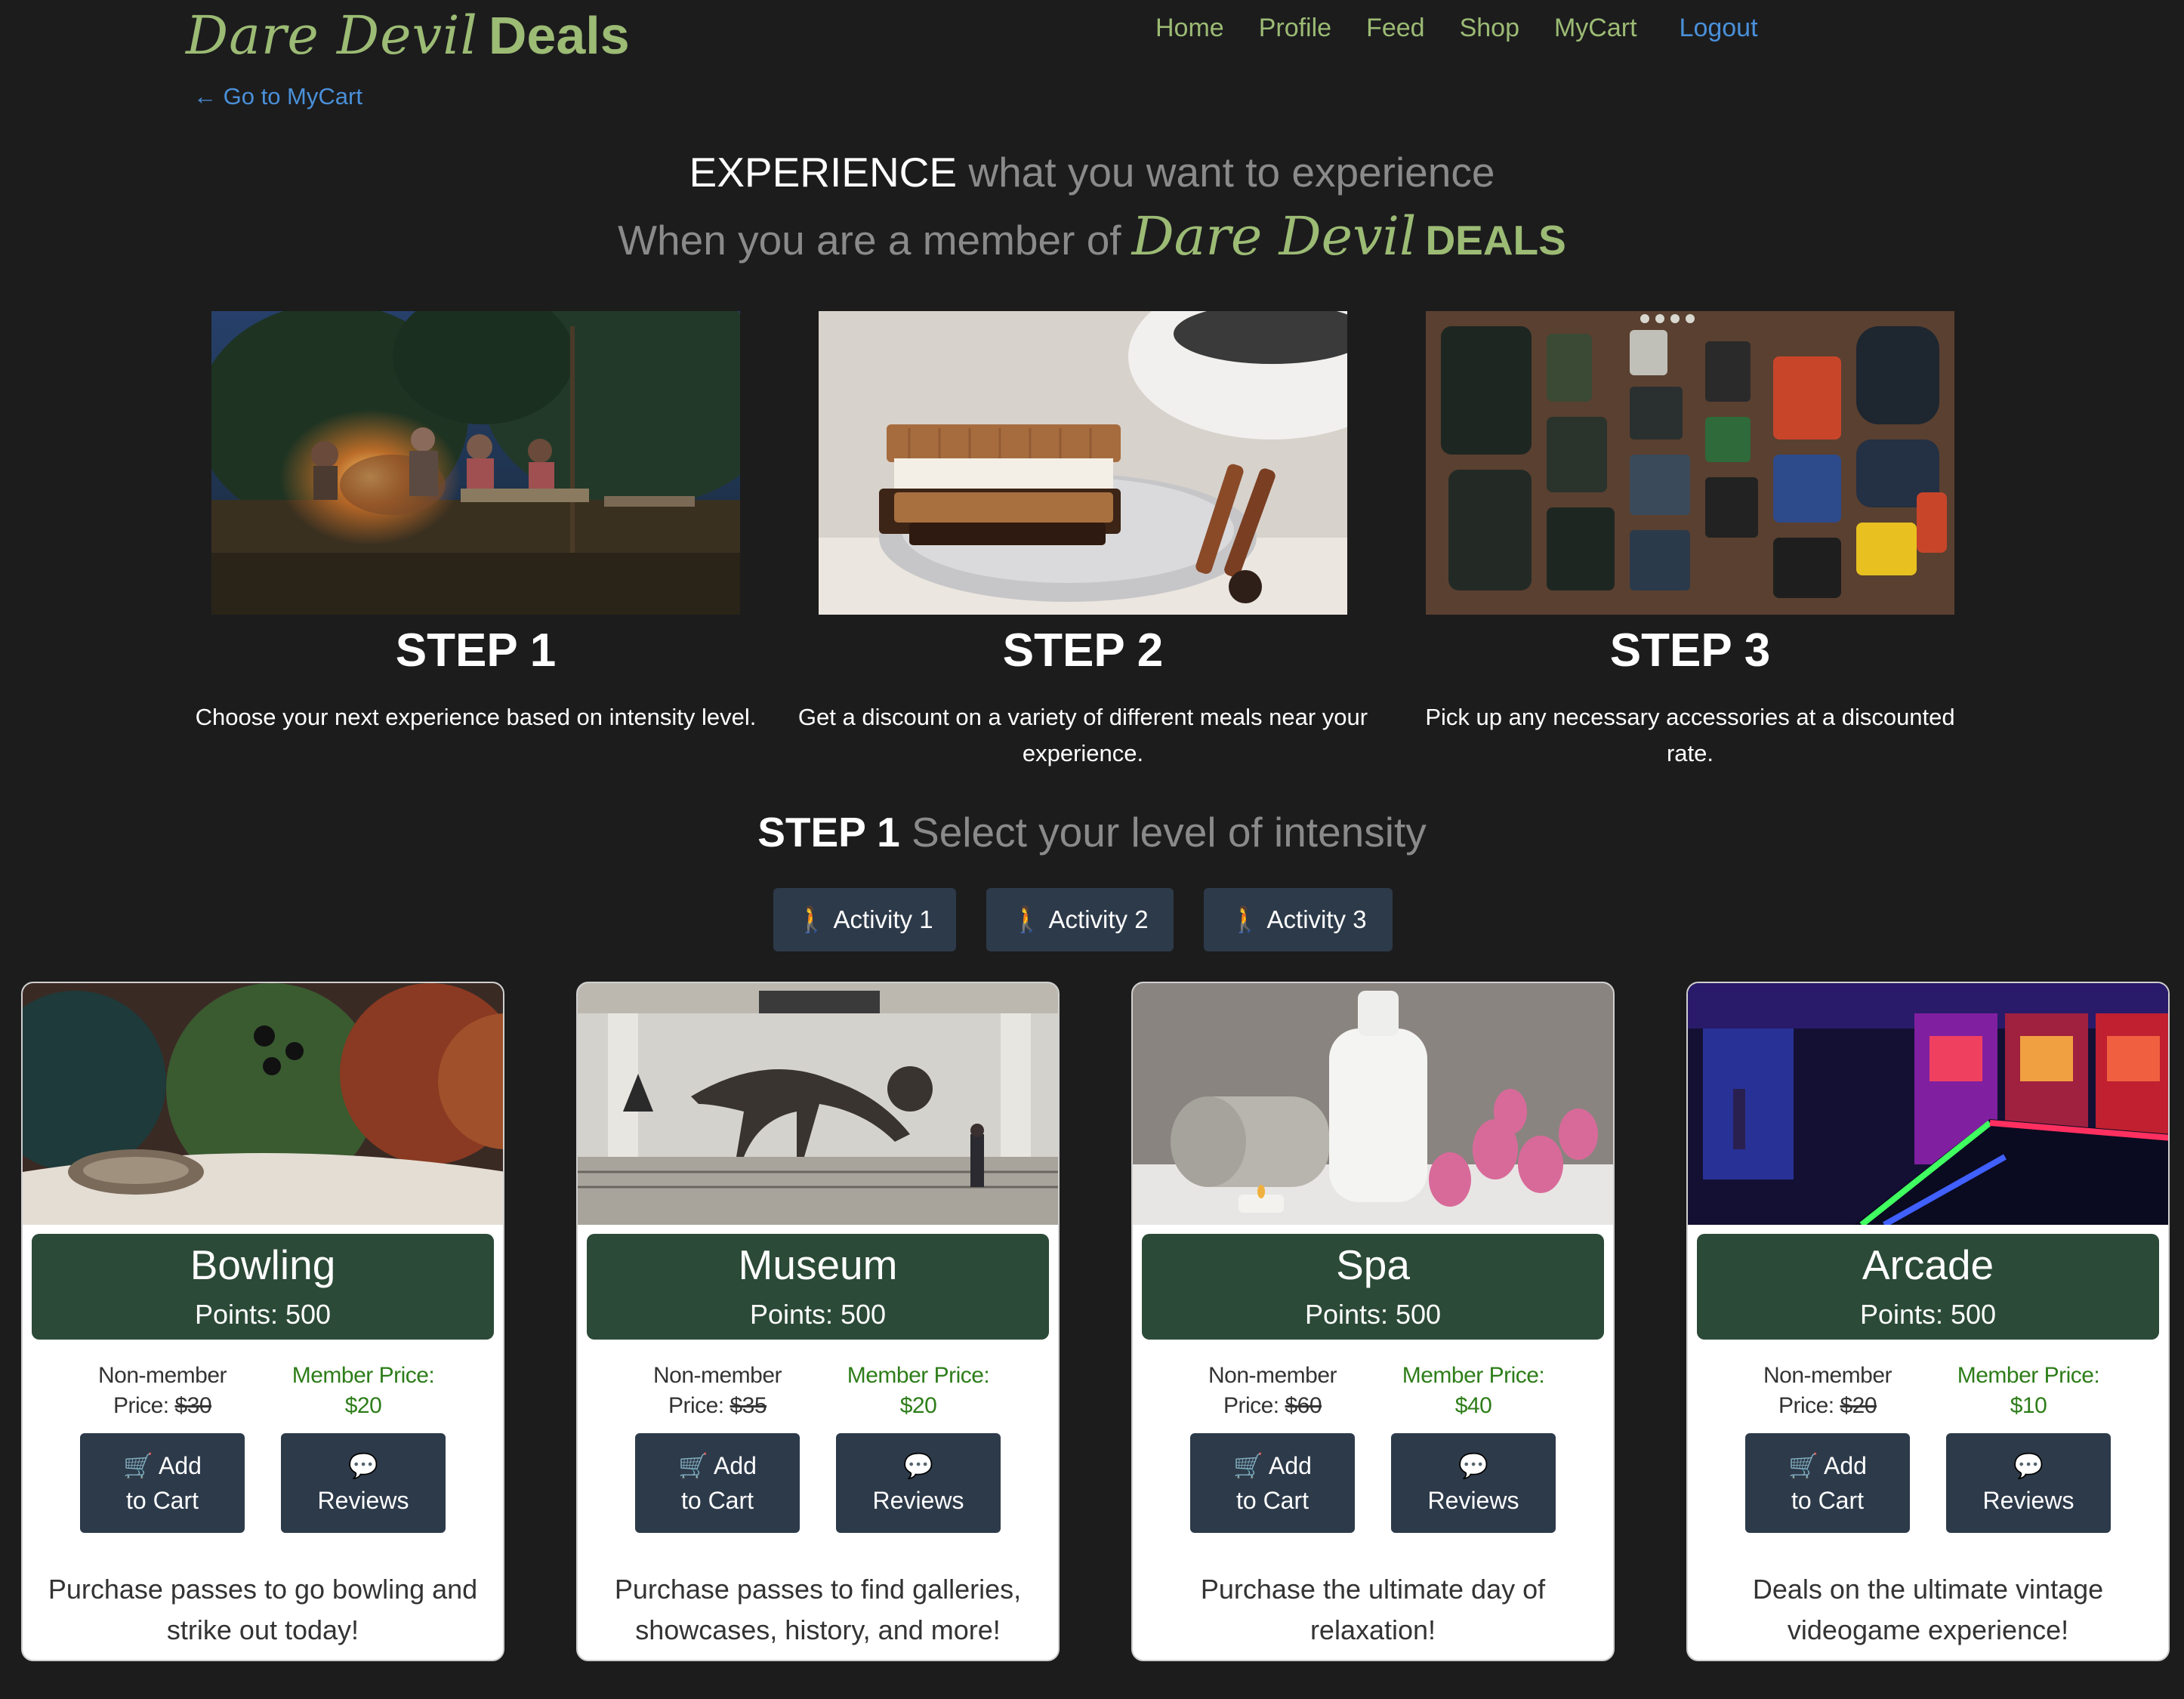  I want to click on non-member-price: Non-member Price: $35, so click(717, 1391).